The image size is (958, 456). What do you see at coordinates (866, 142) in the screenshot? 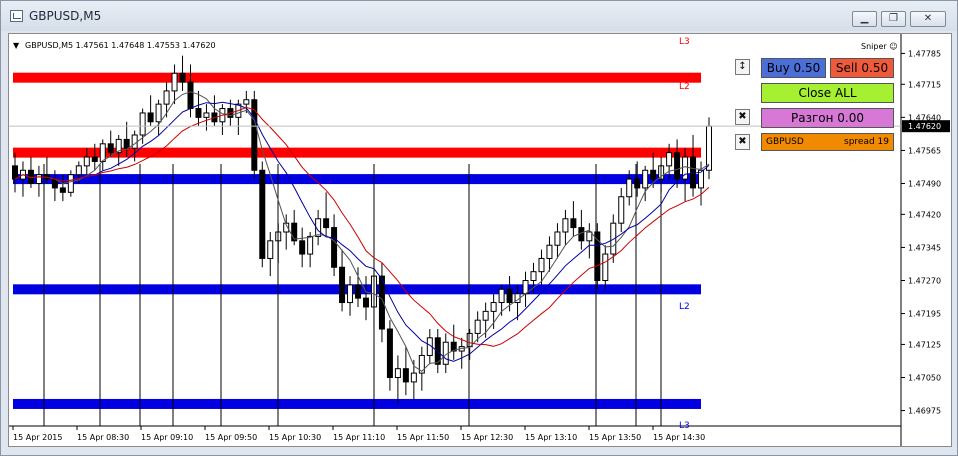
I see `spread-value: spread 19` at bounding box center [866, 142].